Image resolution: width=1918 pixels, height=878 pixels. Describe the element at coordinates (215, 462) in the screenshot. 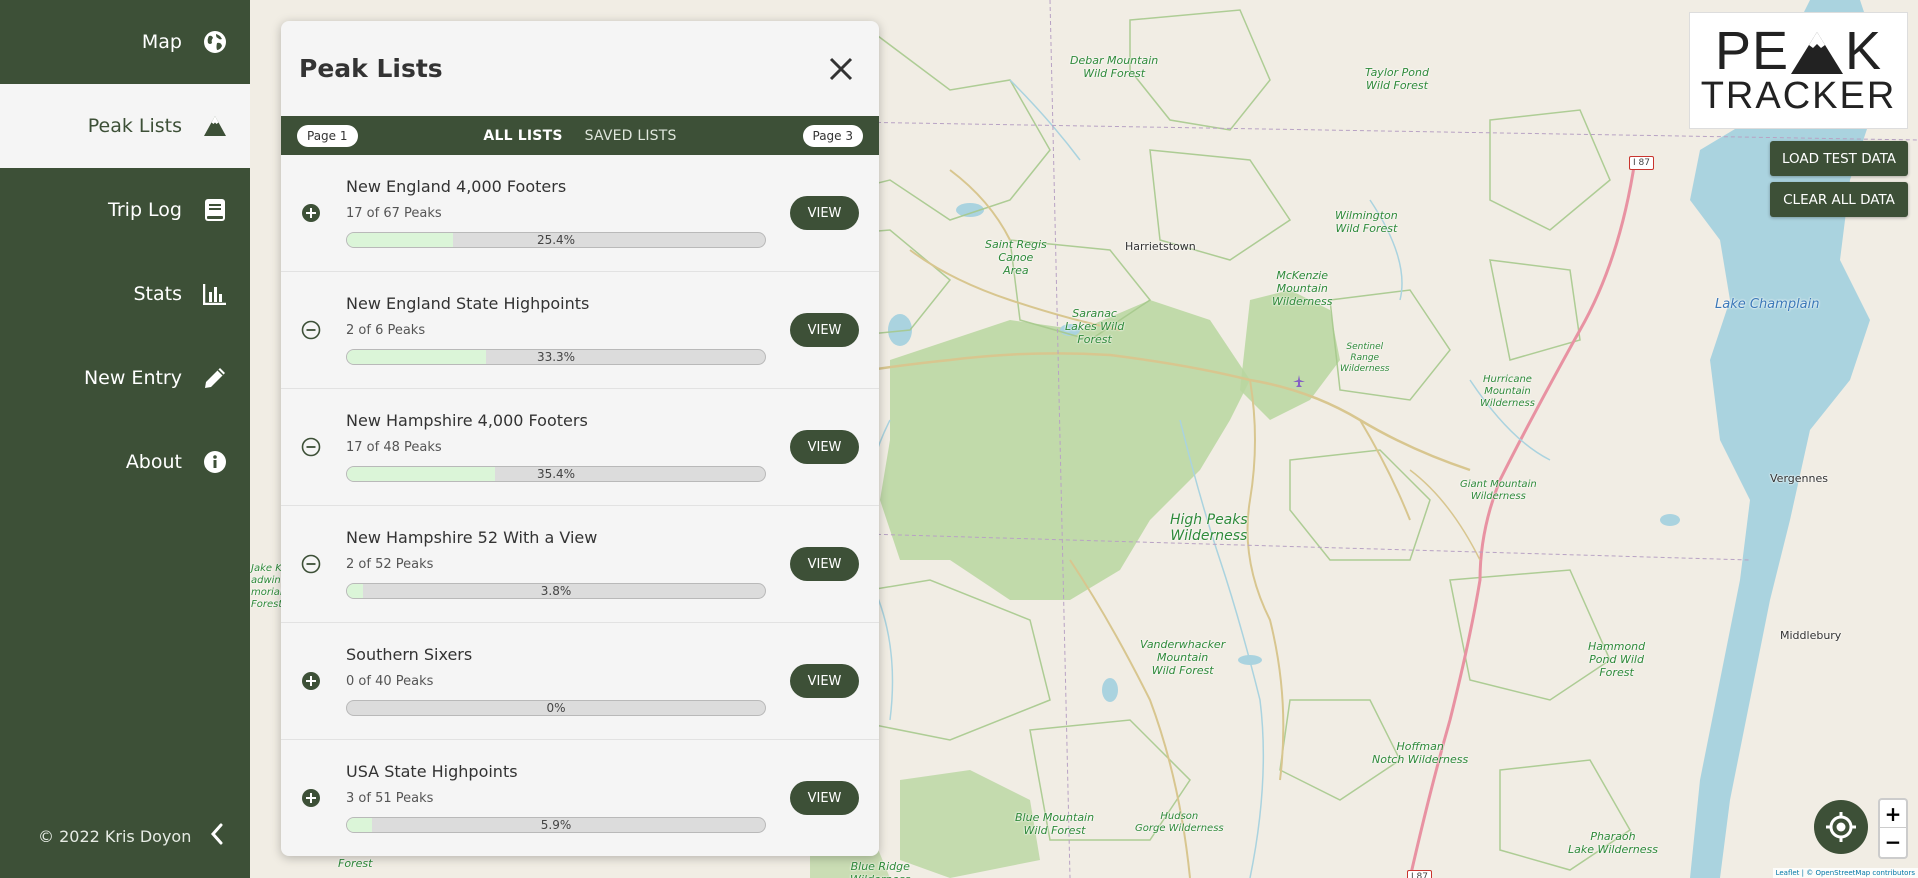

I see `info-icon` at that location.